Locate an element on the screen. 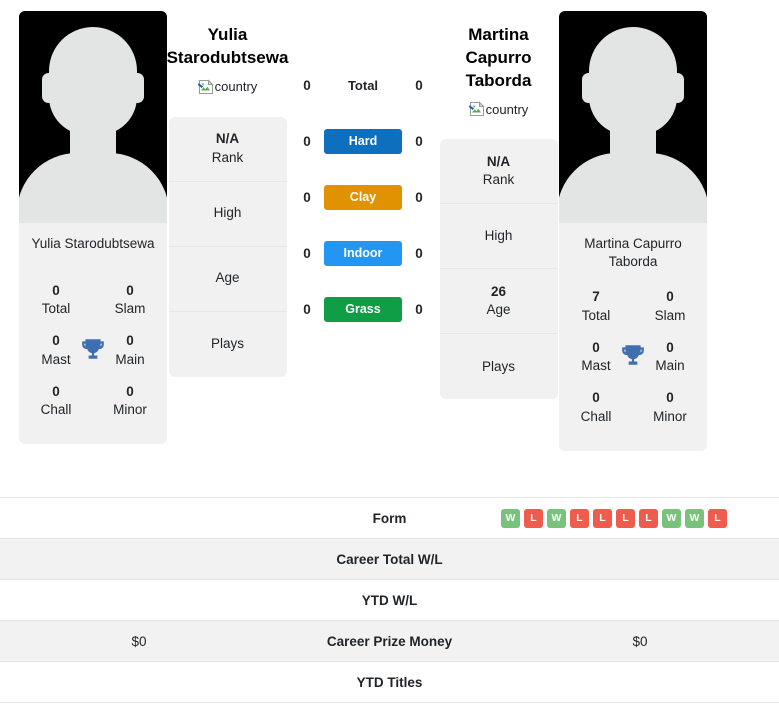 The image size is (779, 719). stat-label: YTD W/L is located at coordinates (389, 600).